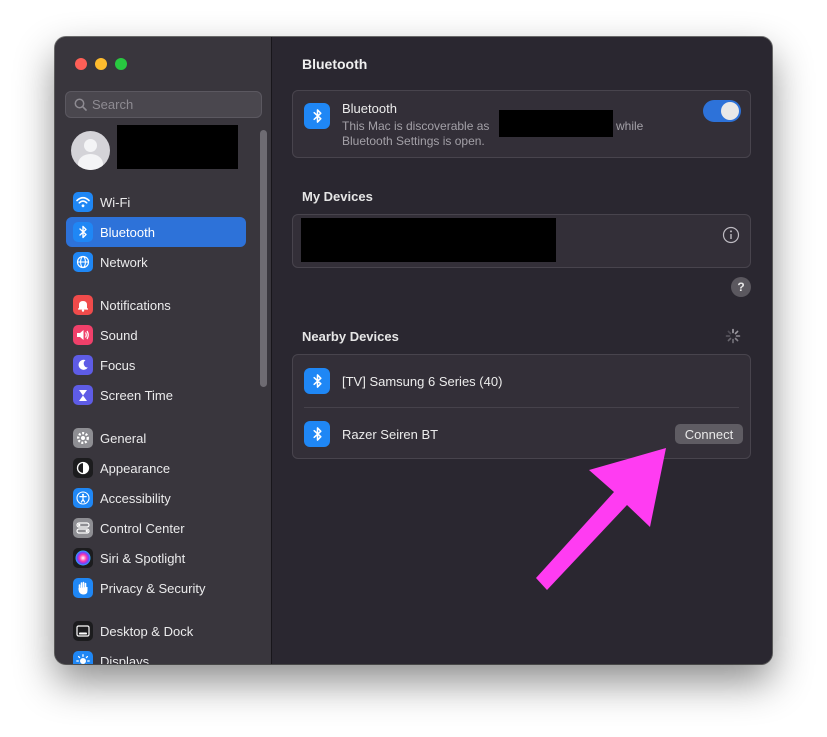 This screenshot has width=827, height=737. I want to click on arrow-icon, so click(601, 519).